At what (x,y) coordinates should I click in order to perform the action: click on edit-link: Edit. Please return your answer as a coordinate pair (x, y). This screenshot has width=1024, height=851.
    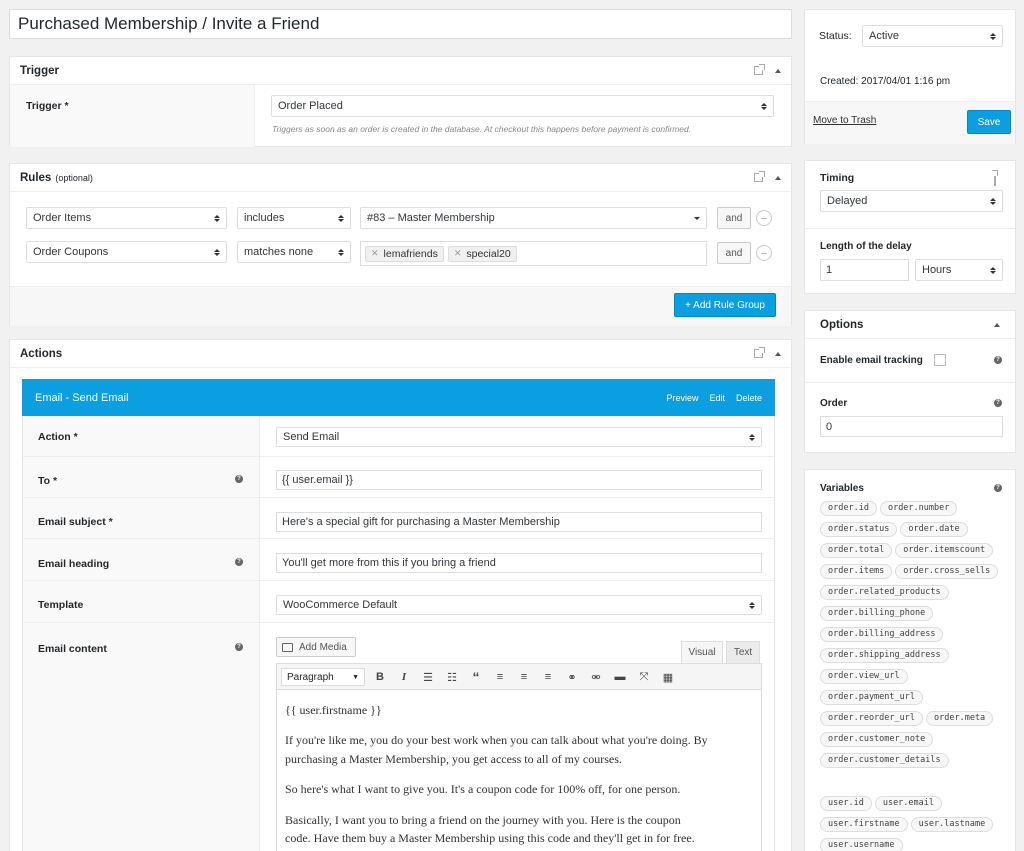
    Looking at the image, I should click on (717, 398).